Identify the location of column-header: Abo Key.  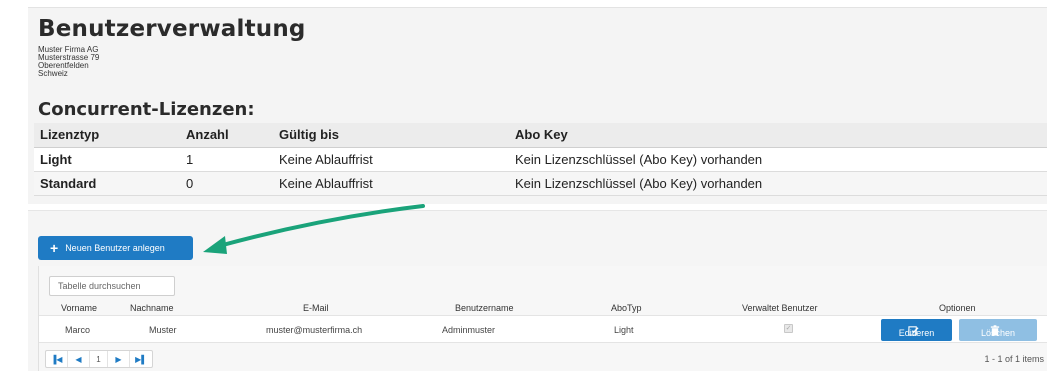
(778, 135).